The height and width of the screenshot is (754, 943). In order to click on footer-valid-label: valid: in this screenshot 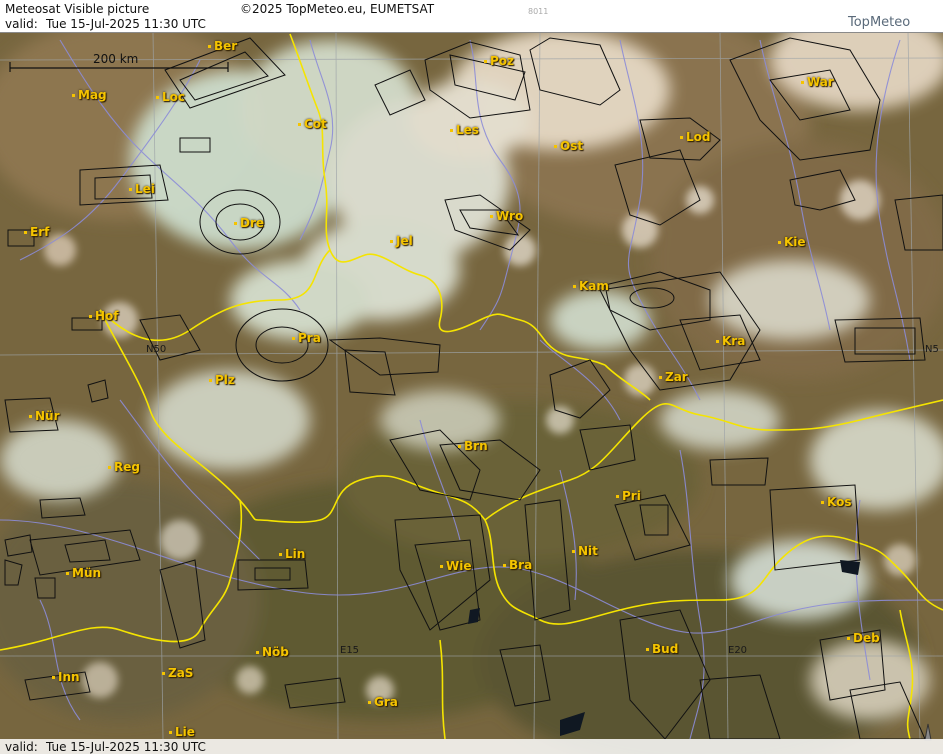, I will do `click(21, 747)`.